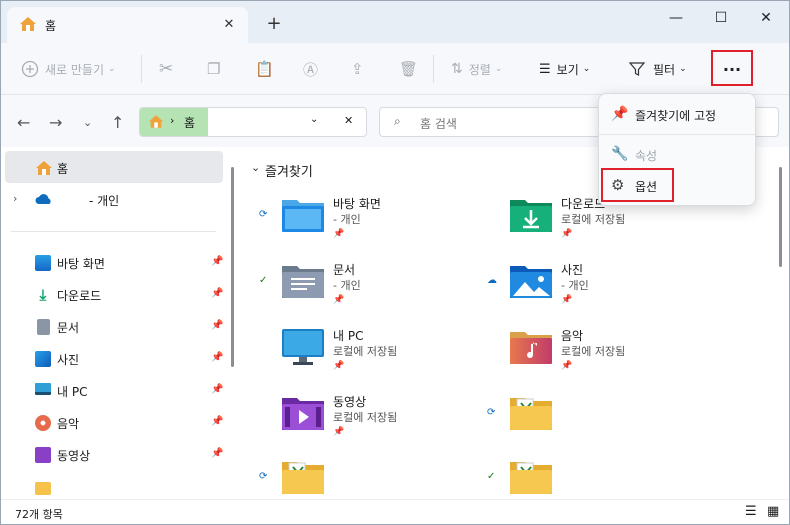 The width and height of the screenshot is (790, 525). I want to click on divider, so click(113, 231).